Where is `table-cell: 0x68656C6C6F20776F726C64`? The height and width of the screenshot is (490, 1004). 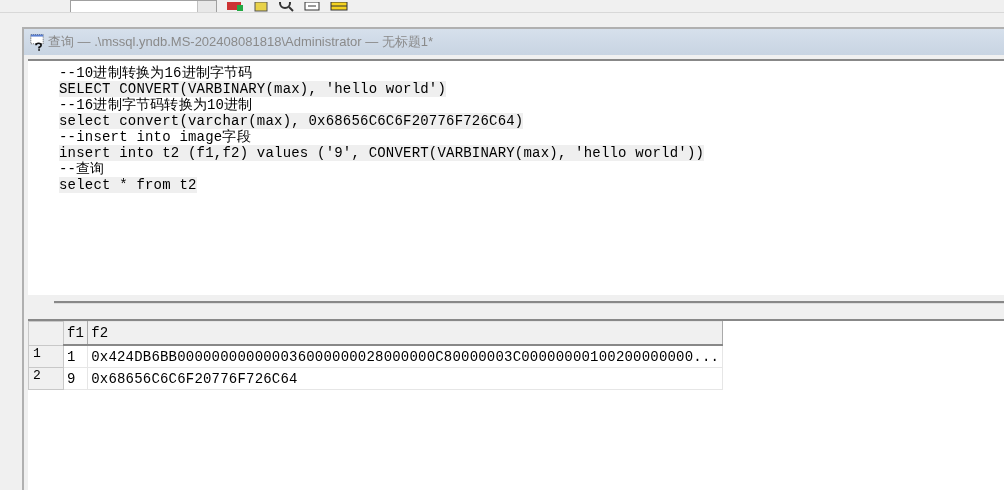 table-cell: 0x68656C6C6F20776F726C64 is located at coordinates (405, 378).